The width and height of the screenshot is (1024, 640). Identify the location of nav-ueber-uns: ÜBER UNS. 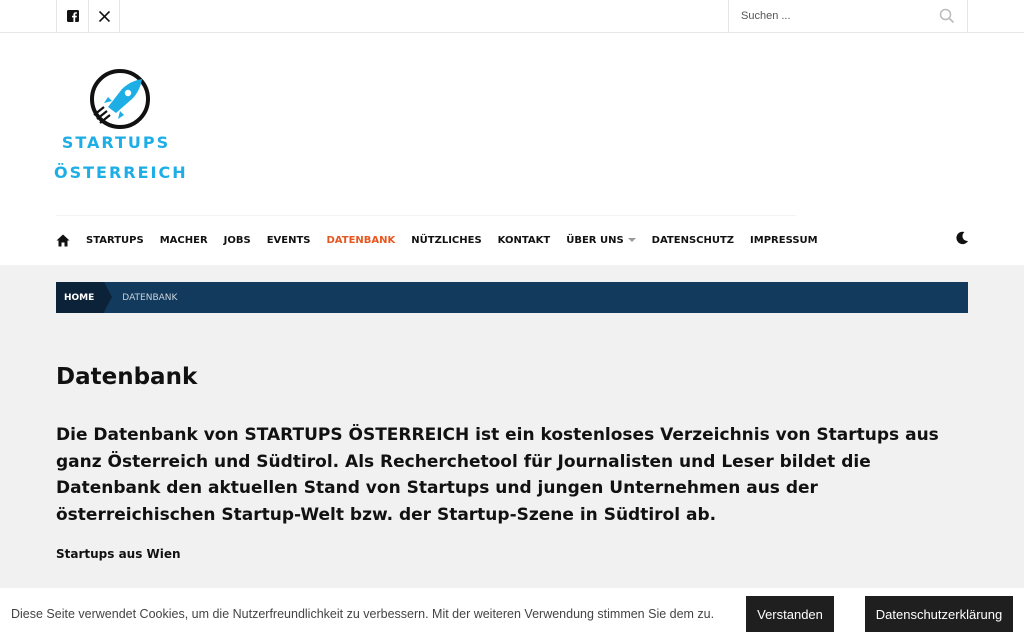
(601, 240).